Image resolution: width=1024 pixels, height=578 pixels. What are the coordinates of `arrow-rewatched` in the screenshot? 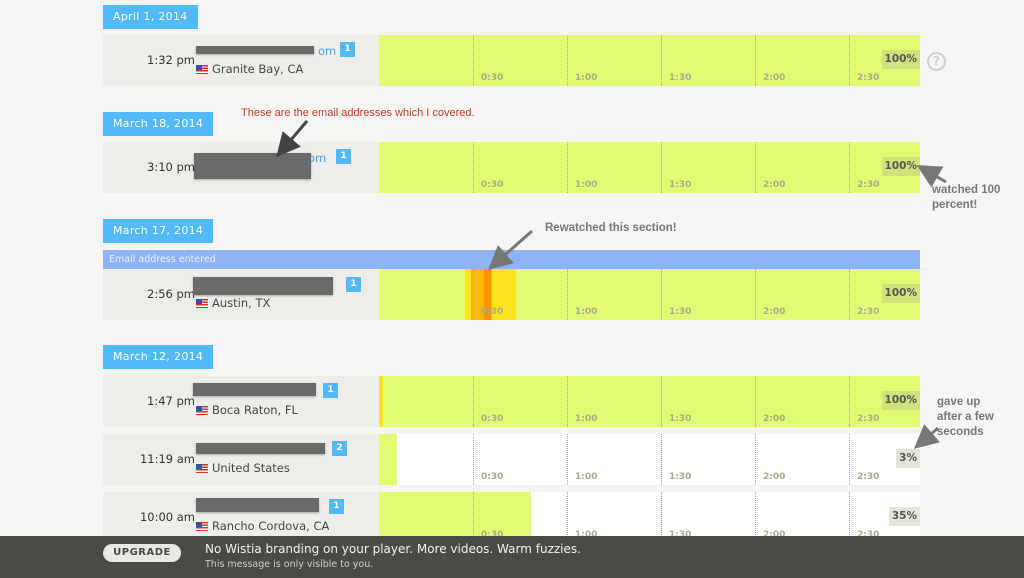 It's located at (510, 249).